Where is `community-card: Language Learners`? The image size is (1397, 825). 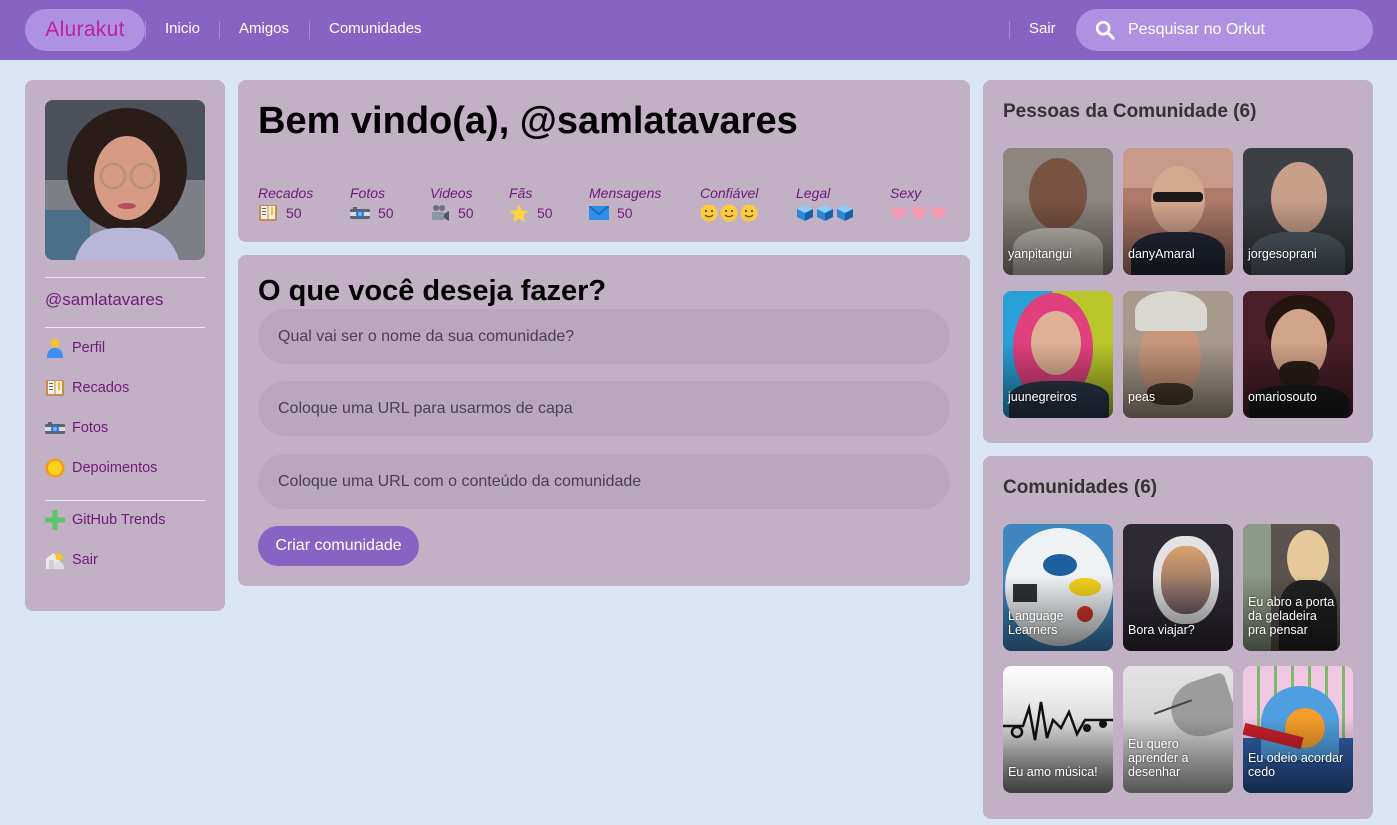 community-card: Language Learners is located at coordinates (1058, 587).